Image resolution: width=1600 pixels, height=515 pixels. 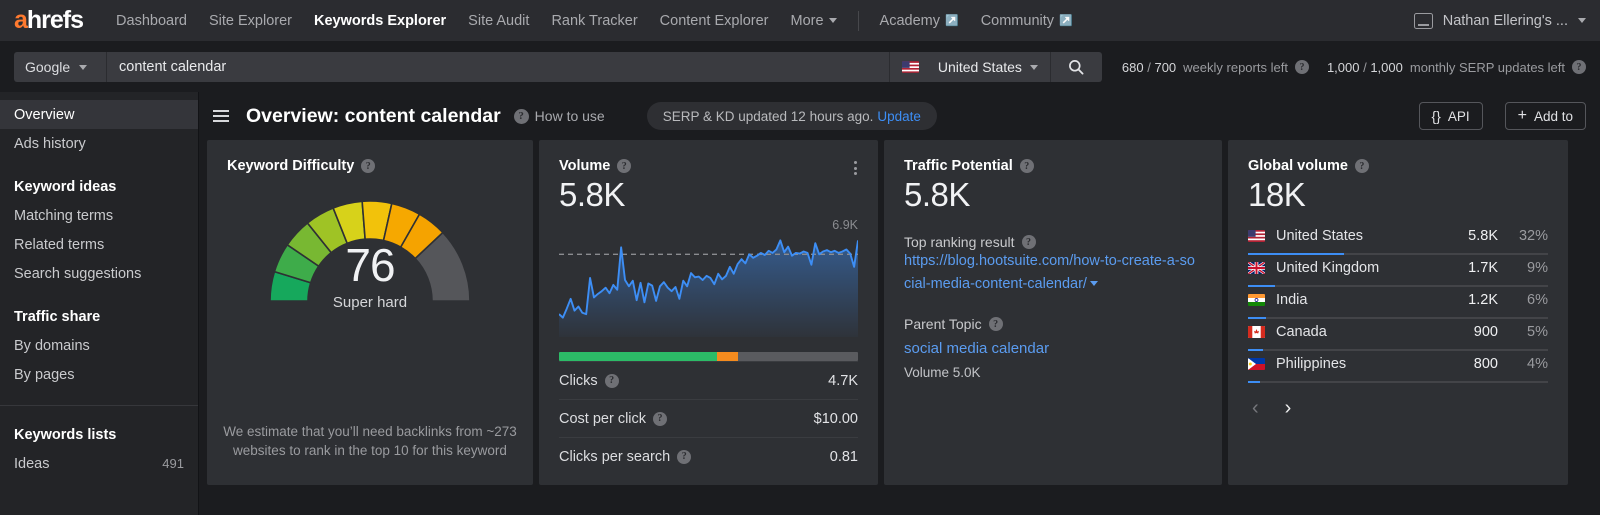 What do you see at coordinates (1450, 116) in the screenshot?
I see `api-button: {} API` at bounding box center [1450, 116].